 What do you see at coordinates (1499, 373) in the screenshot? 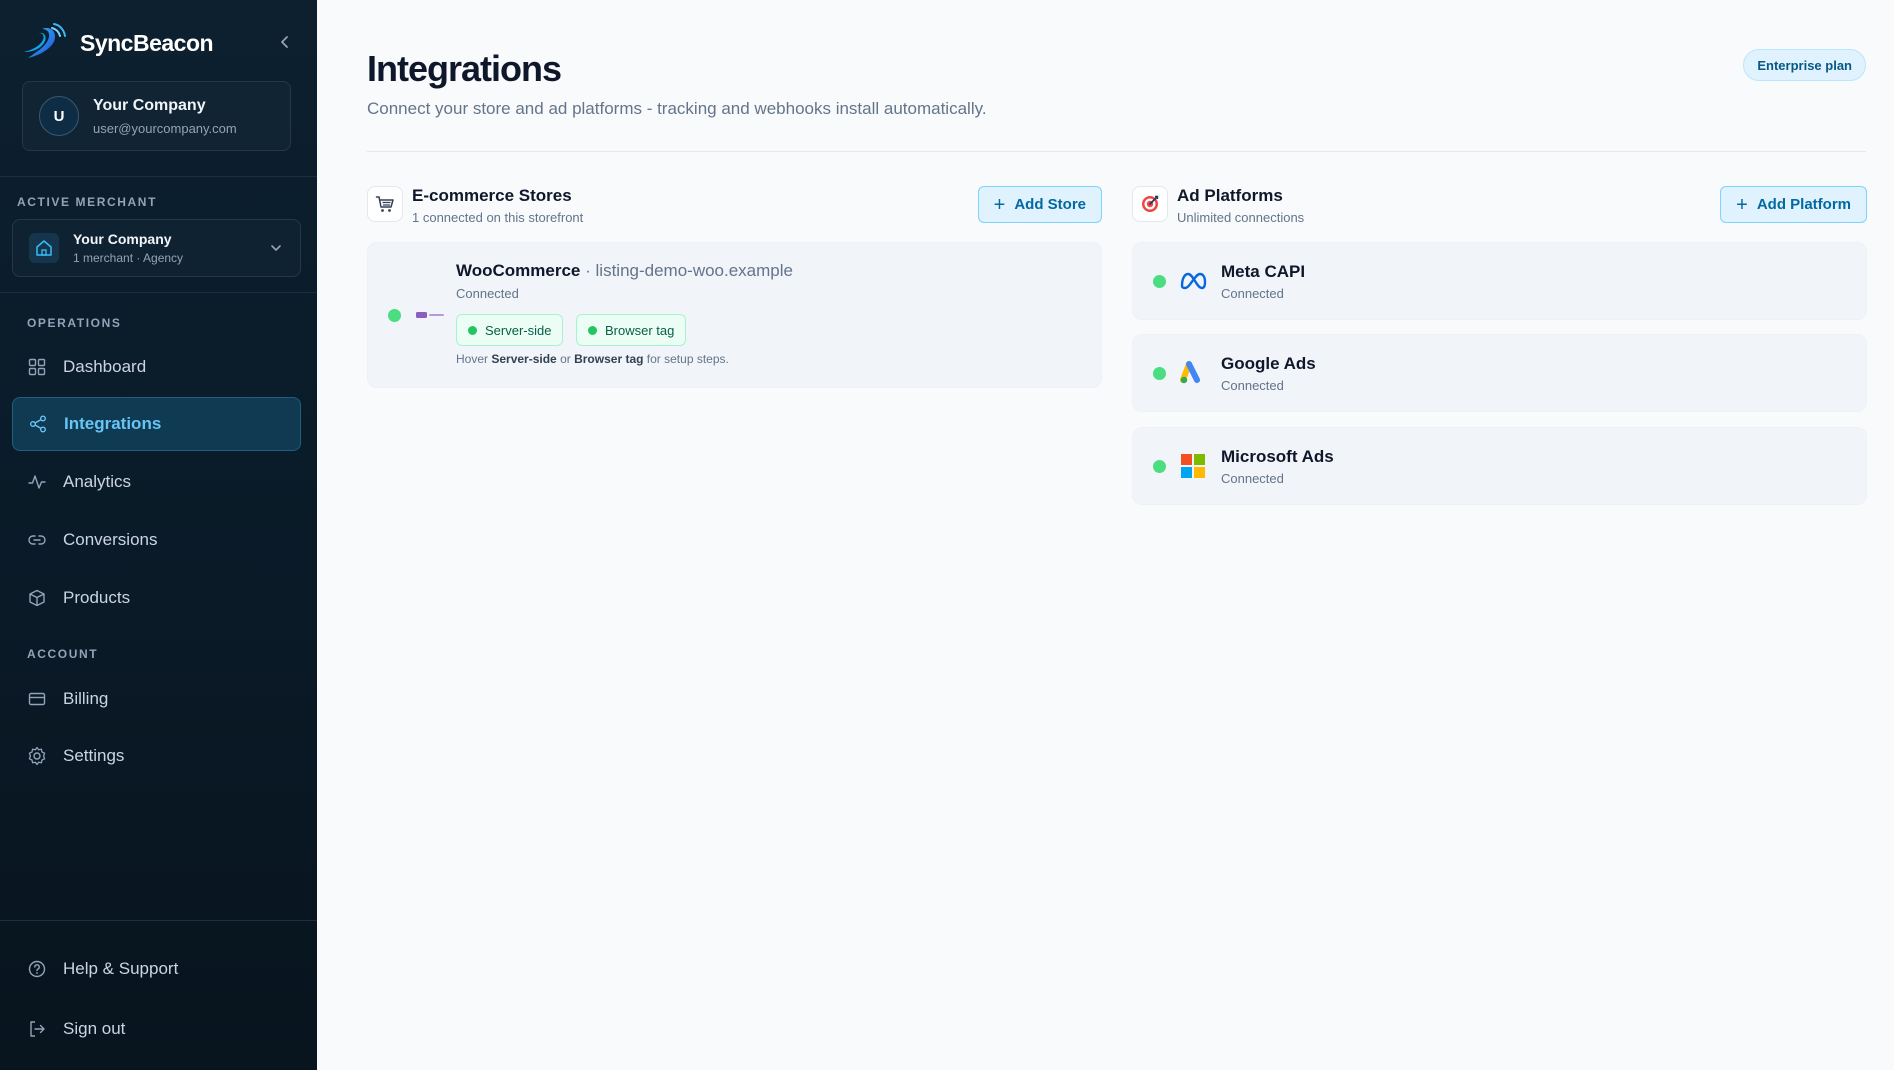
I see `platform-card-google-ads: Google Ads Connected` at bounding box center [1499, 373].